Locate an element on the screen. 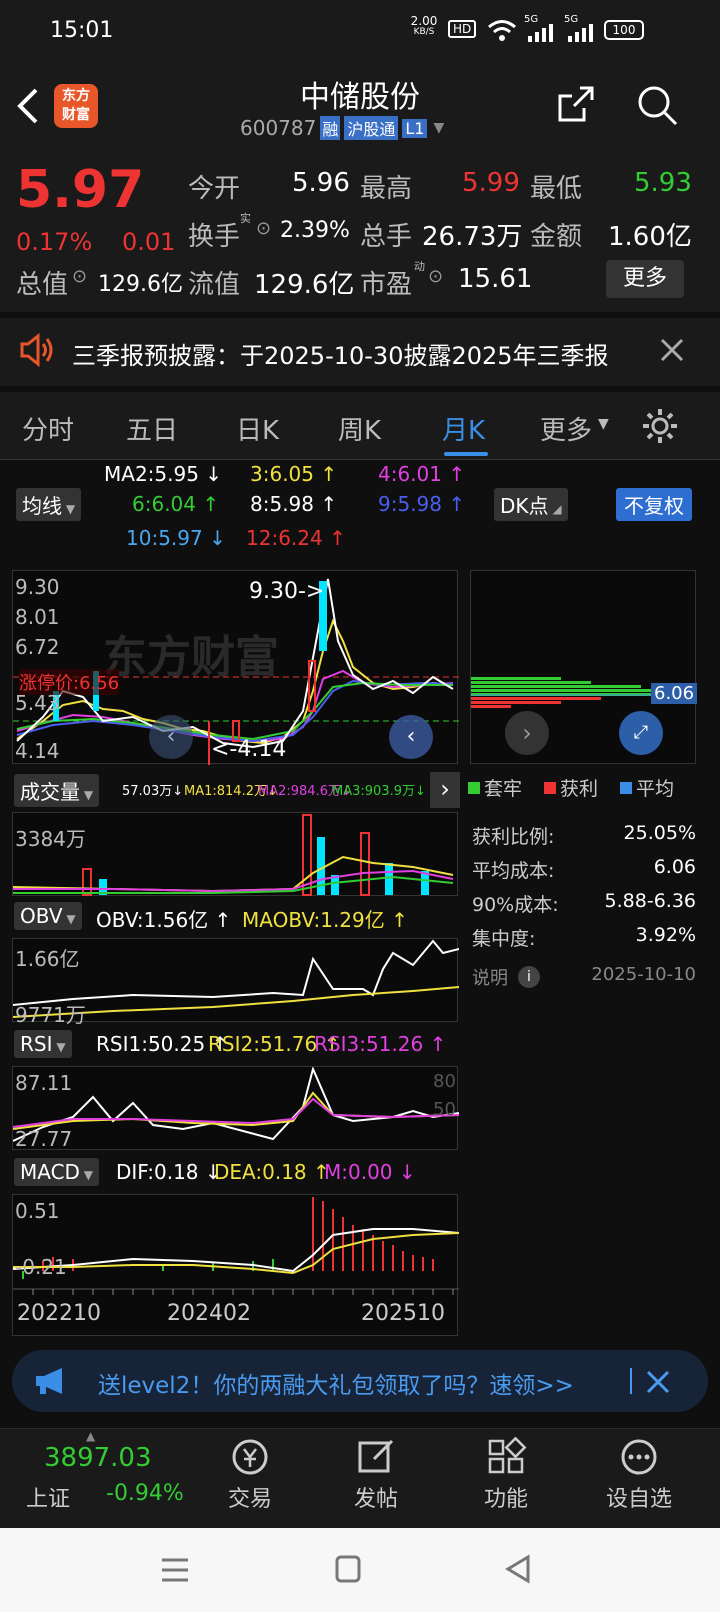 The height and width of the screenshot is (1612, 720). post-button: 发帖 is located at coordinates (376, 1475).